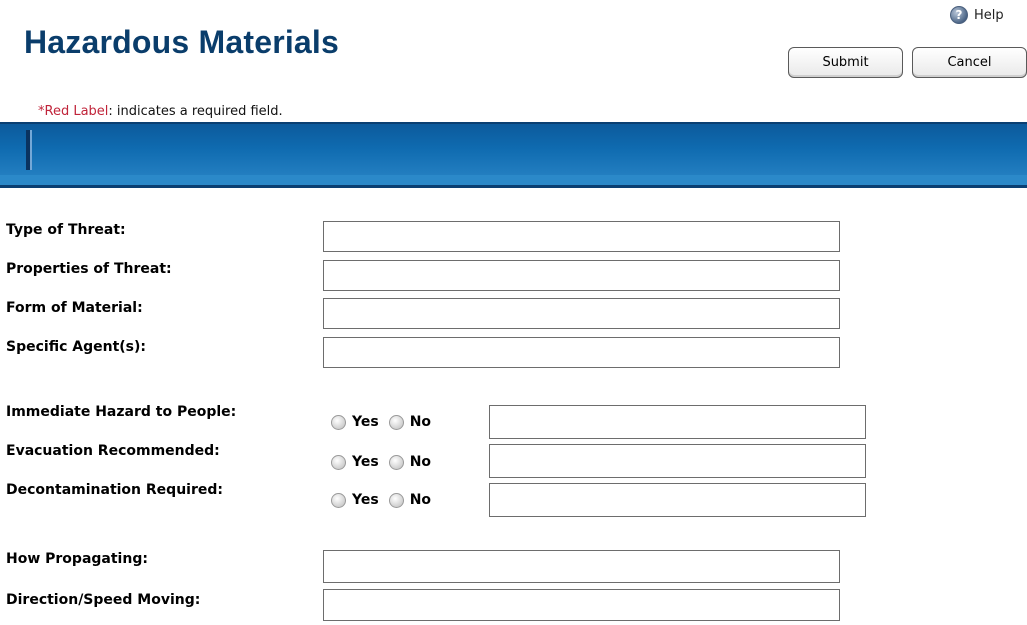 The width and height of the screenshot is (1027, 625). I want to click on help-link: ? Help, so click(977, 15).